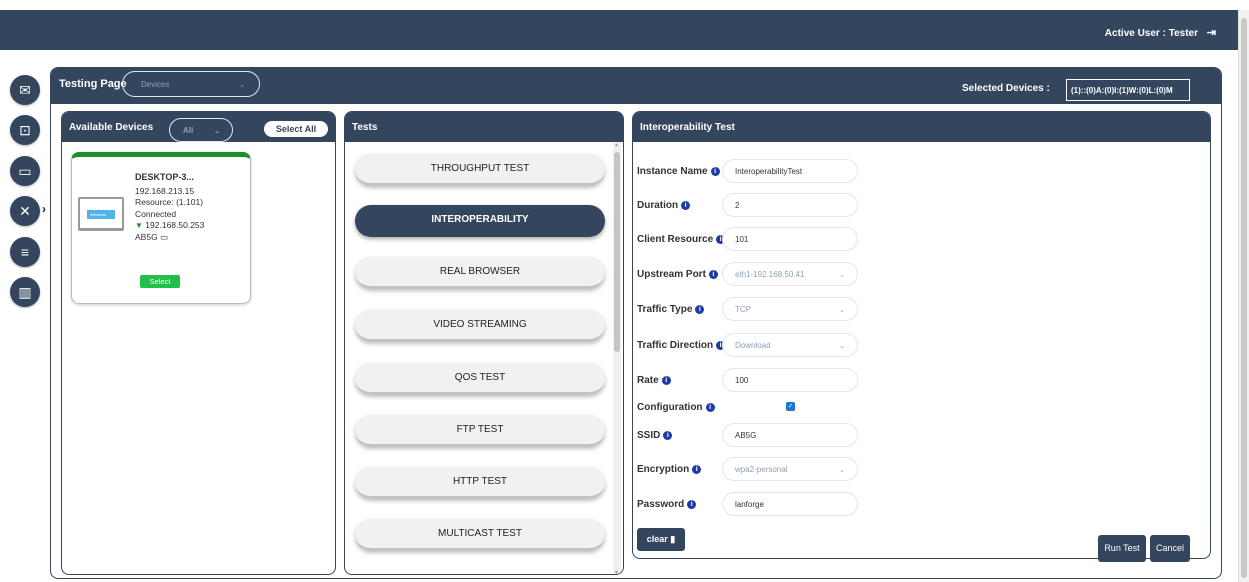 The height and width of the screenshot is (582, 1249). I want to click on cancel-button: Cancel, so click(1170, 548).